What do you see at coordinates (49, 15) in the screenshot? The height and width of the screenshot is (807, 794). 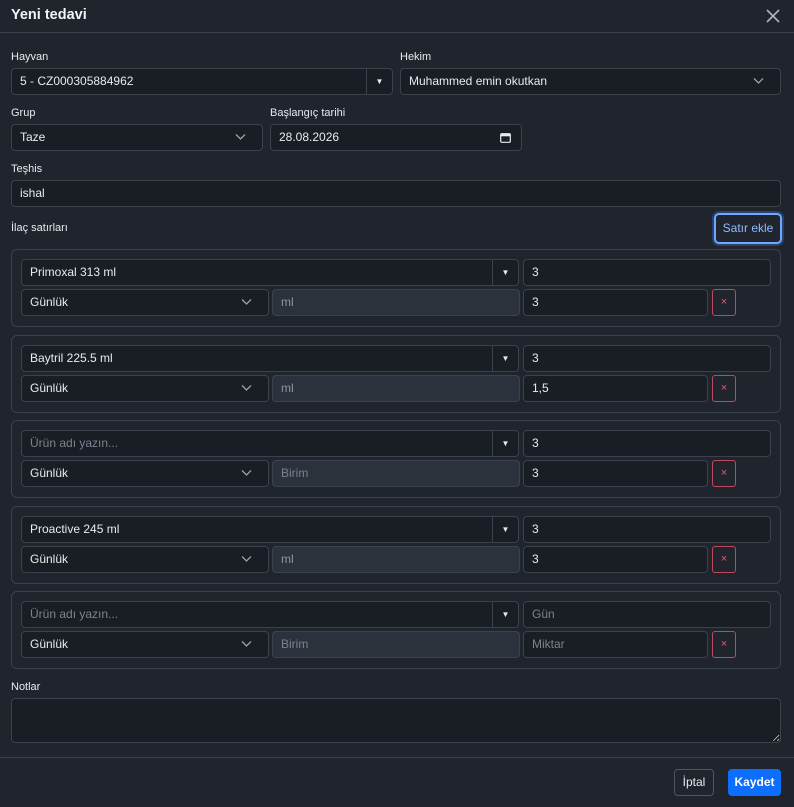 I see `dialog-title: Yeni tedavi` at bounding box center [49, 15].